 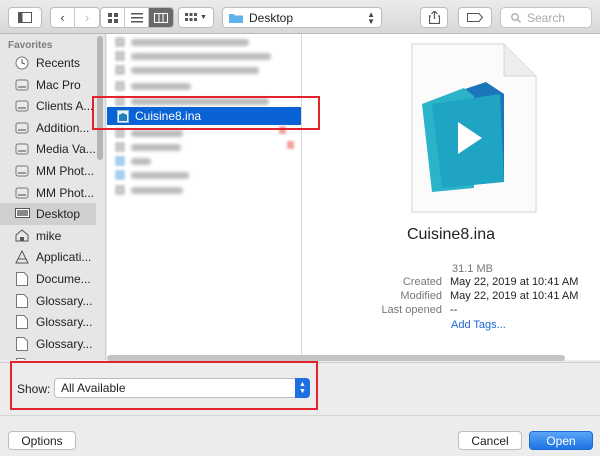 I want to click on sidebar-icon, so click(x=25, y=17).